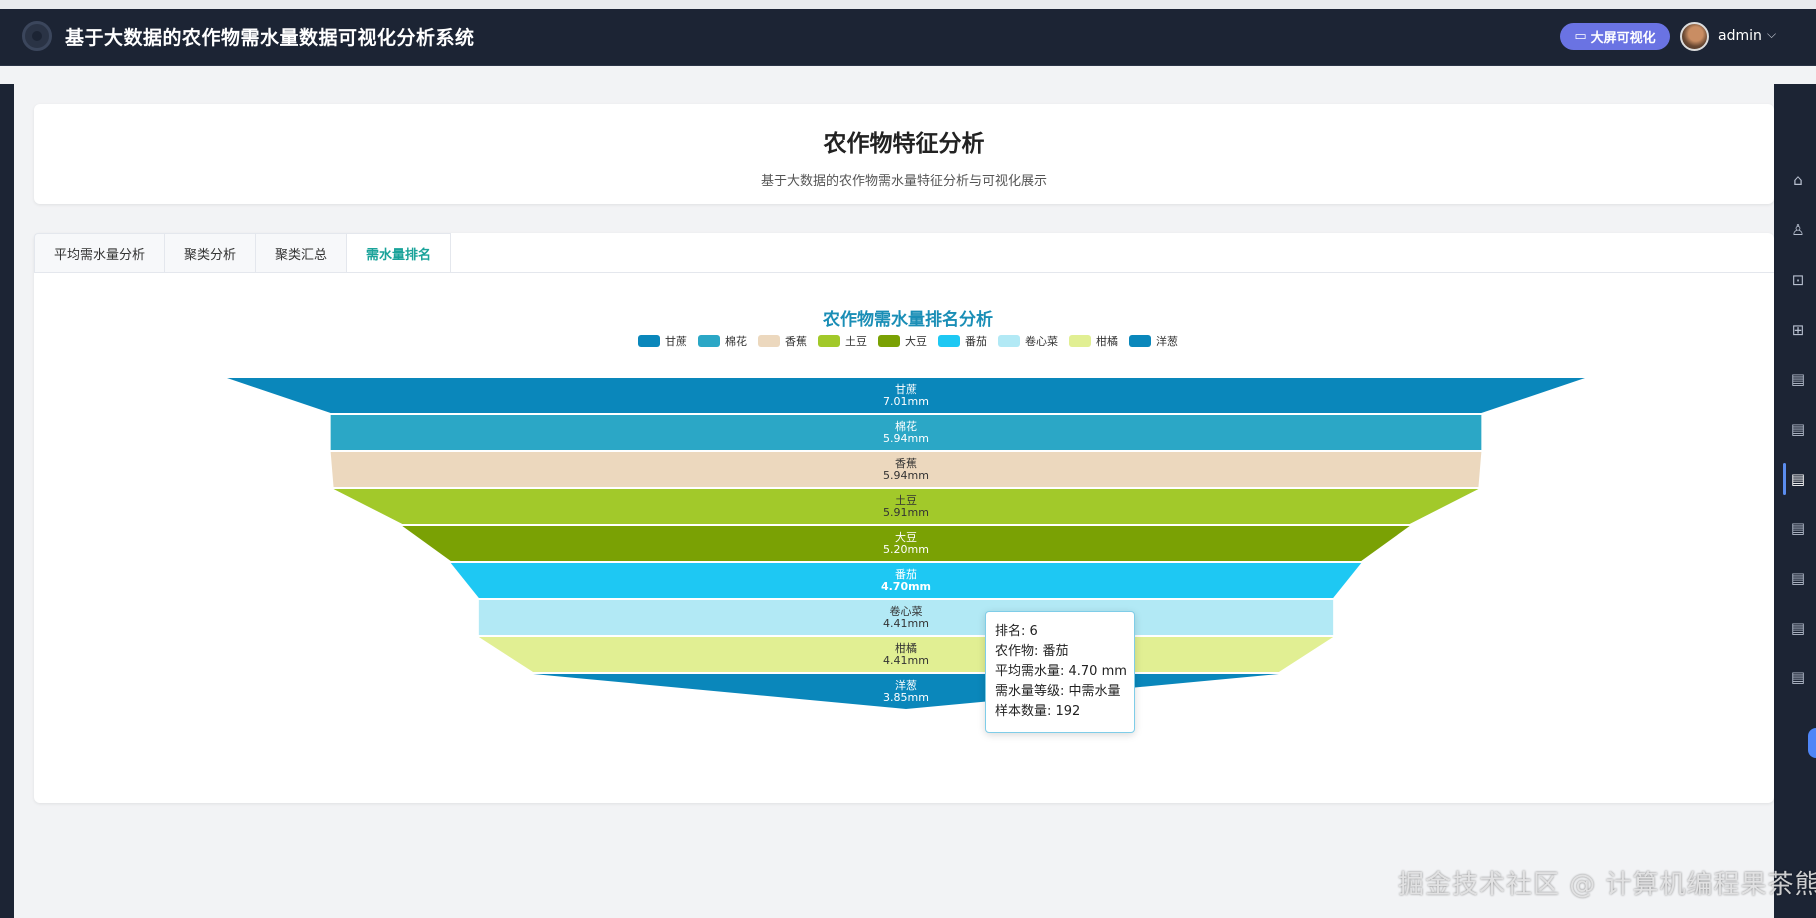 The image size is (1816, 918). I want to click on segment-value-label: 3.85mm, so click(906, 697).